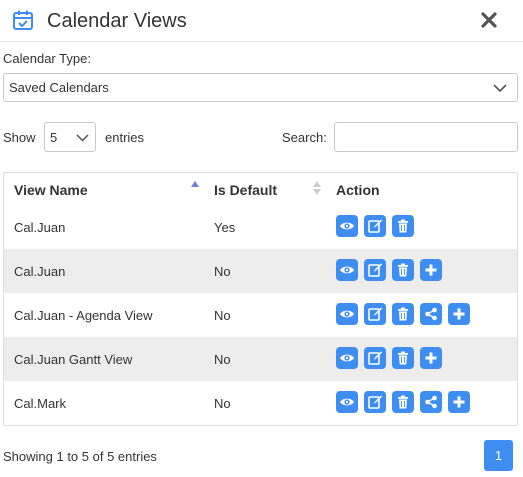 The height and width of the screenshot is (477, 523). I want to click on calendar-type-value: Saved Calendars, so click(59, 87).